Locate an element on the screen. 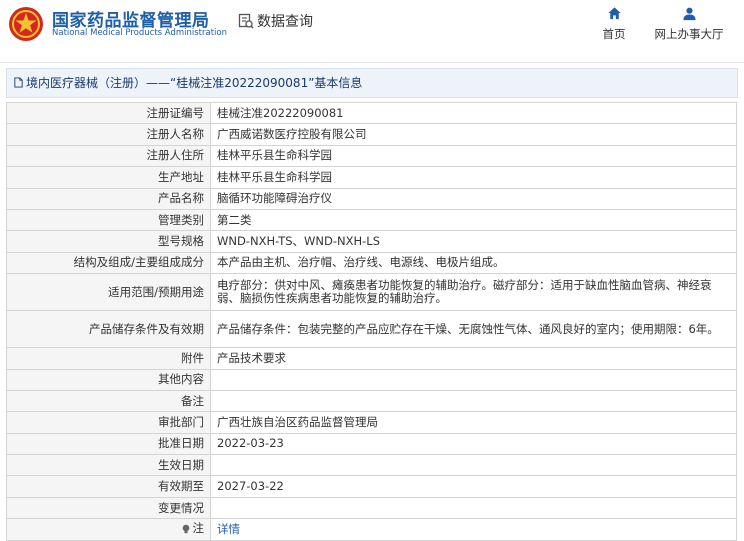 This screenshot has width=744, height=541. row-label: 管理类别 is located at coordinates (108, 220).